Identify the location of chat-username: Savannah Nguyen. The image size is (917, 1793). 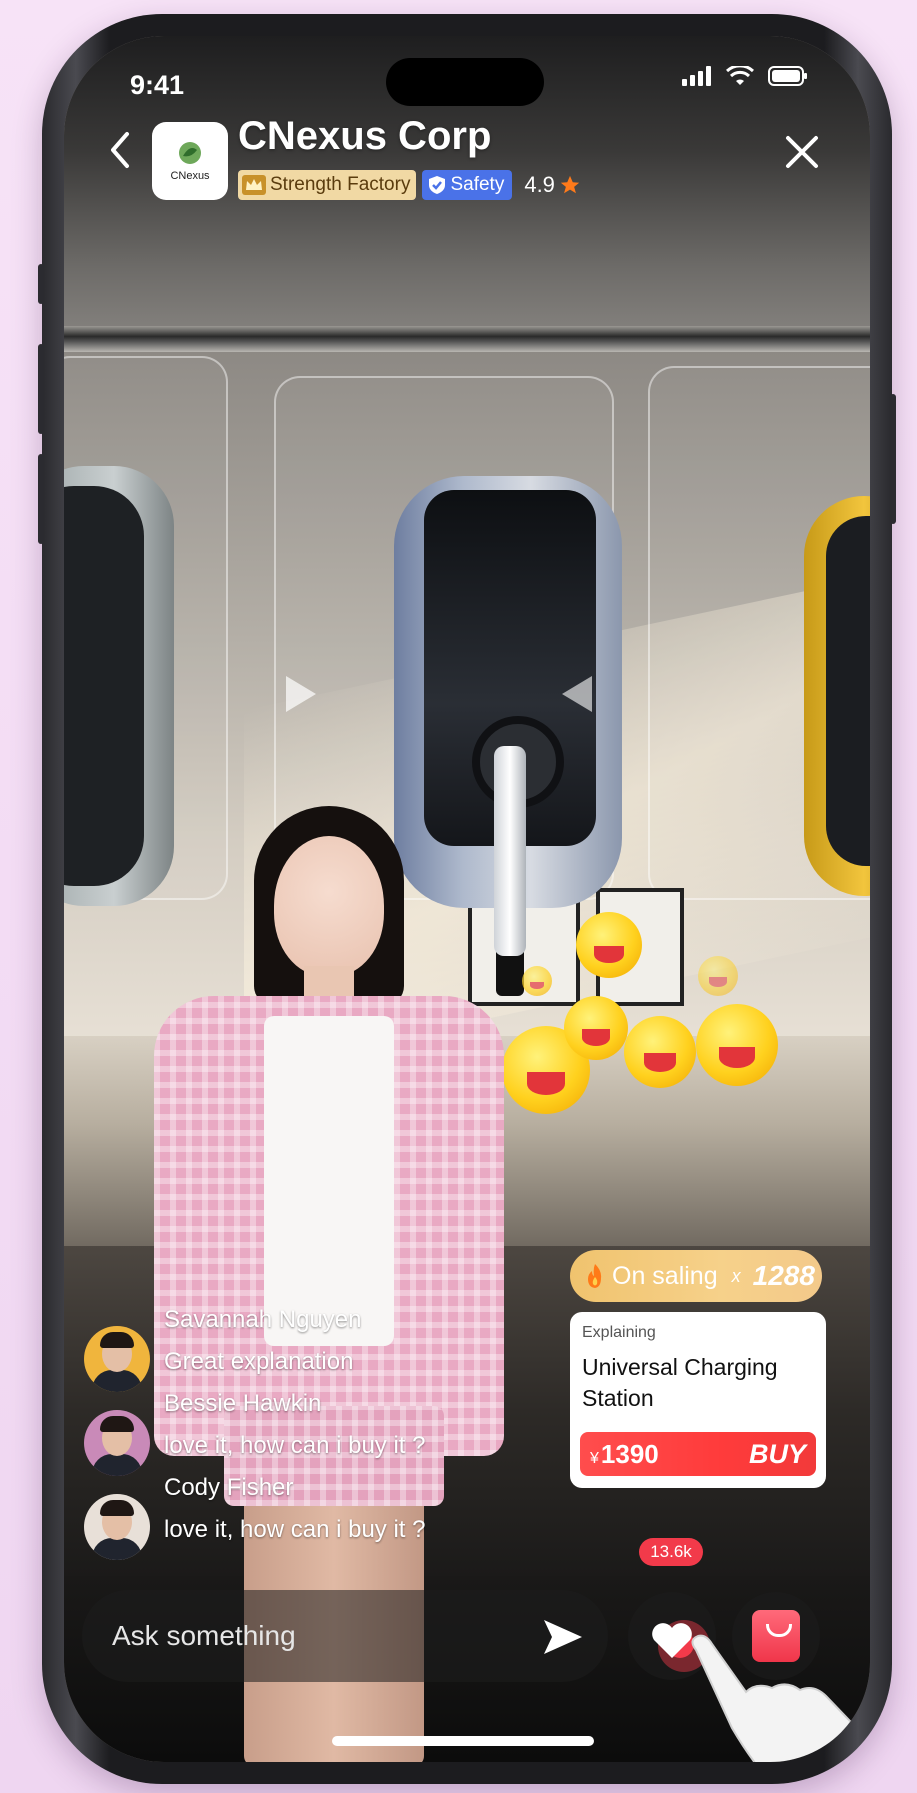
(263, 1319).